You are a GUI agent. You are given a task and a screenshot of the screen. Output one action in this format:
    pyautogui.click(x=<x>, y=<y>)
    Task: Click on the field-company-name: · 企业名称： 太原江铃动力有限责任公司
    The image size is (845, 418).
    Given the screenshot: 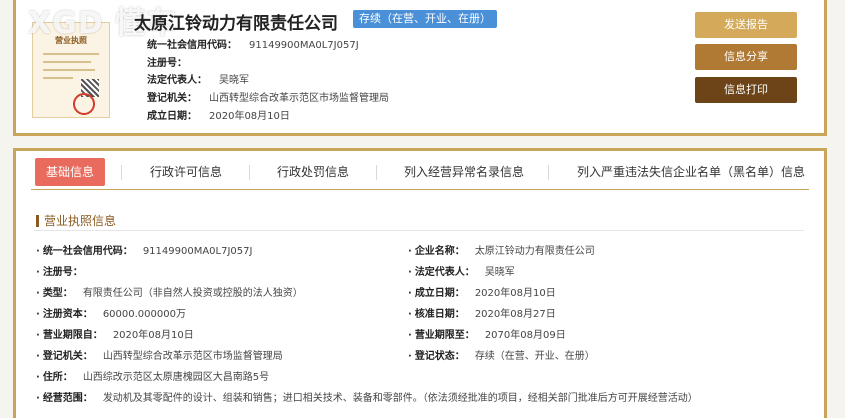 What is the action you would take?
    pyautogui.click(x=501, y=251)
    